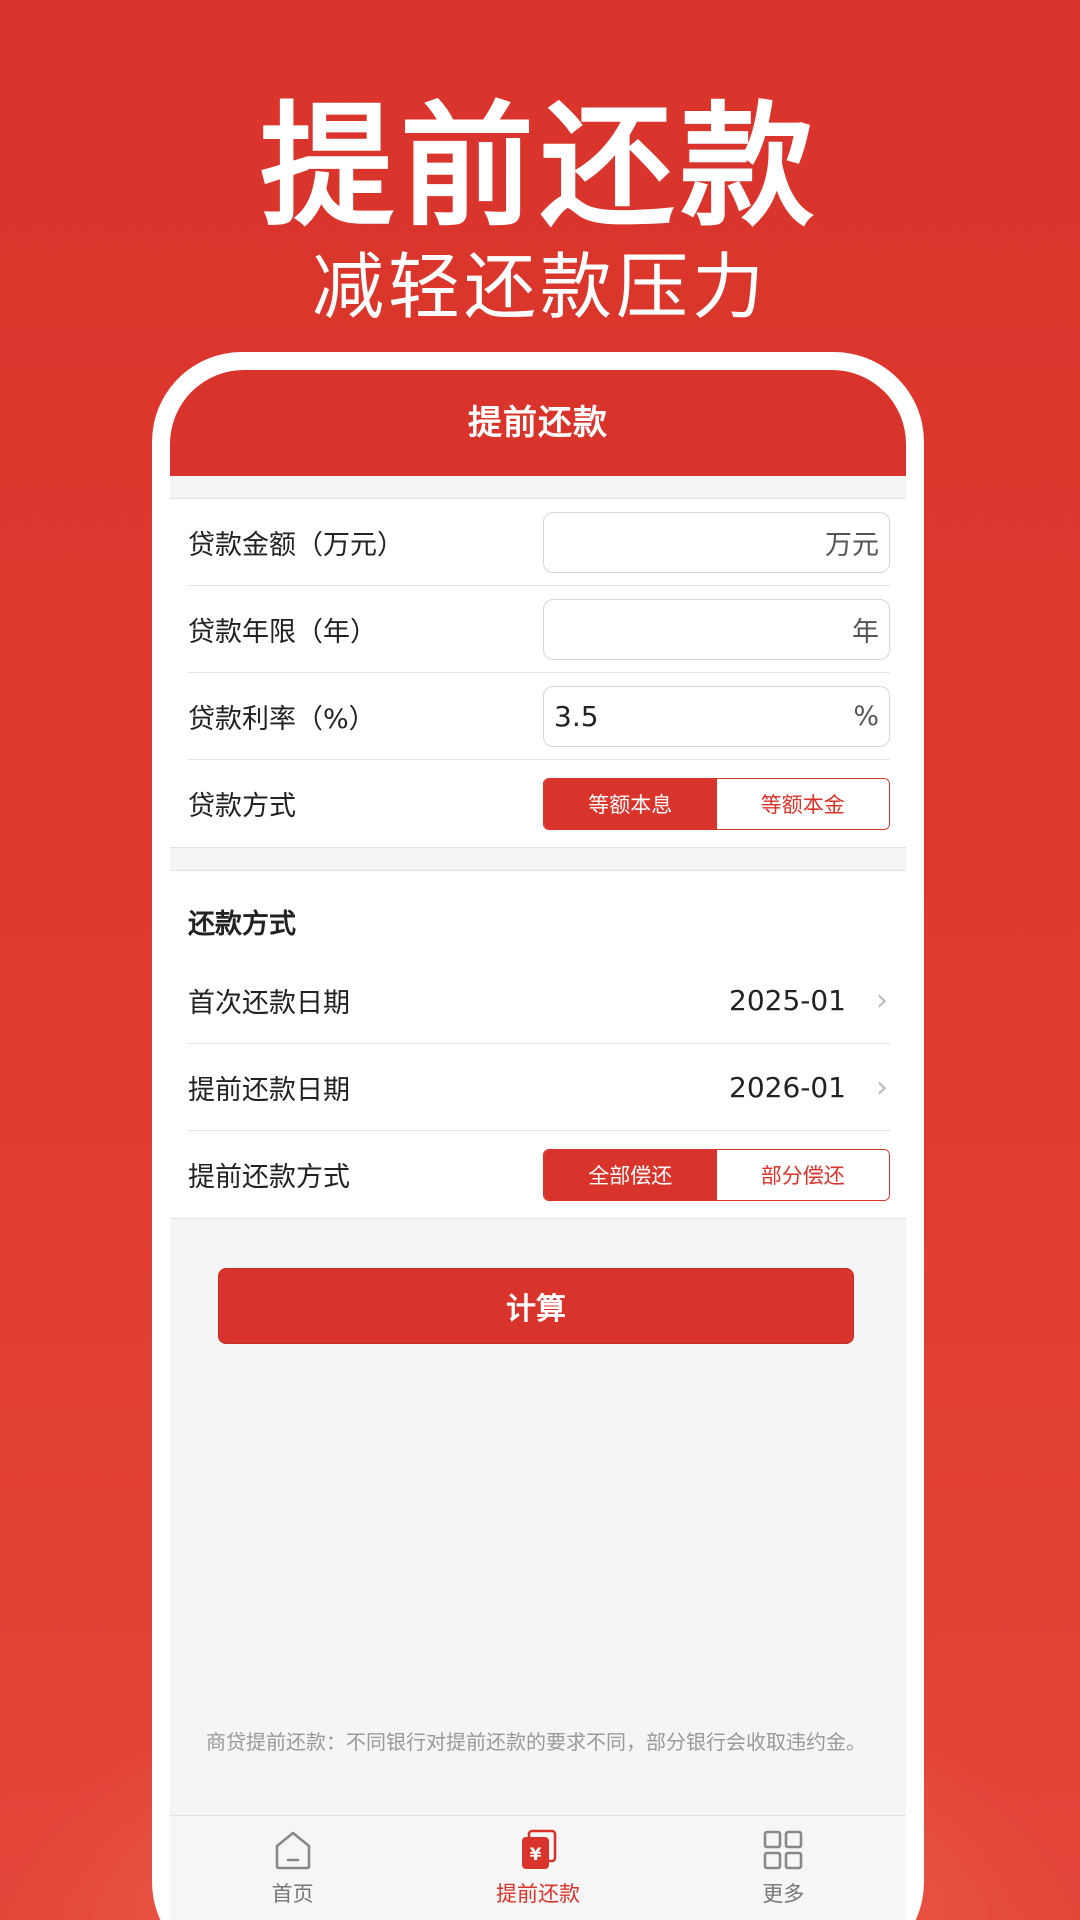  What do you see at coordinates (292, 1850) in the screenshot?
I see `home-icon` at bounding box center [292, 1850].